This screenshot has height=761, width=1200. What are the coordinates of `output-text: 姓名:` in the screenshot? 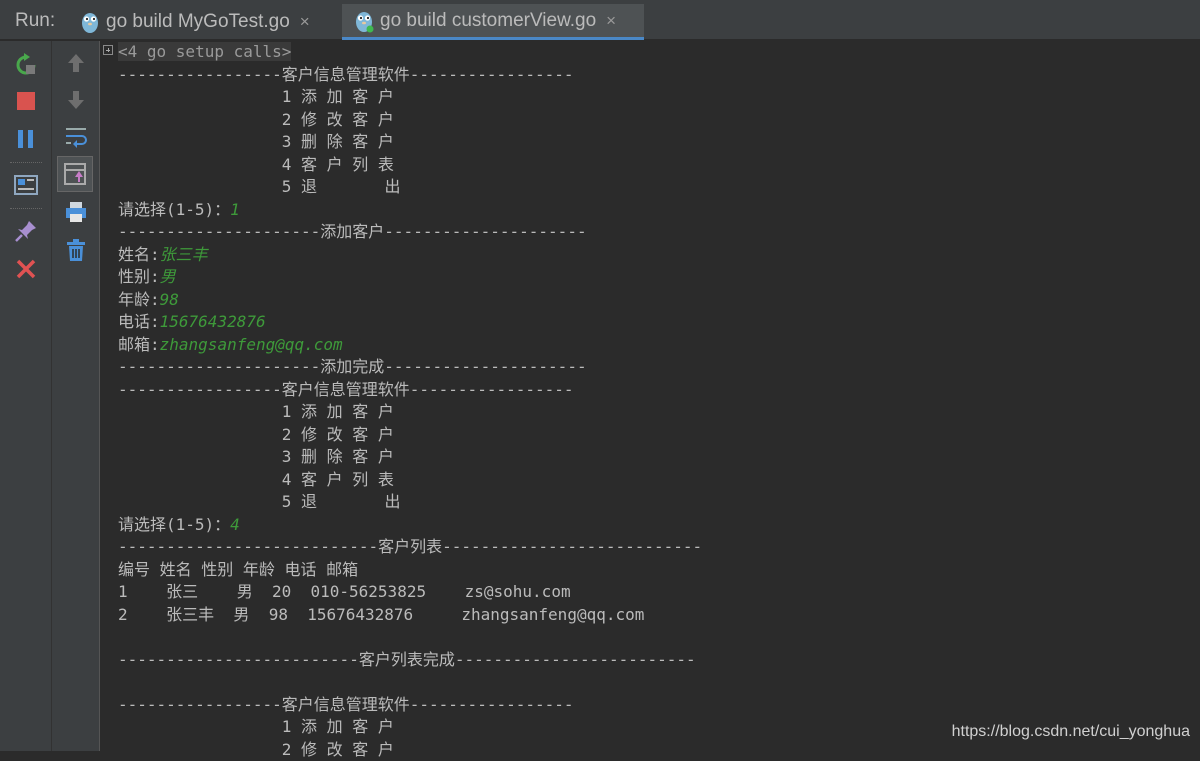 It's located at (139, 254).